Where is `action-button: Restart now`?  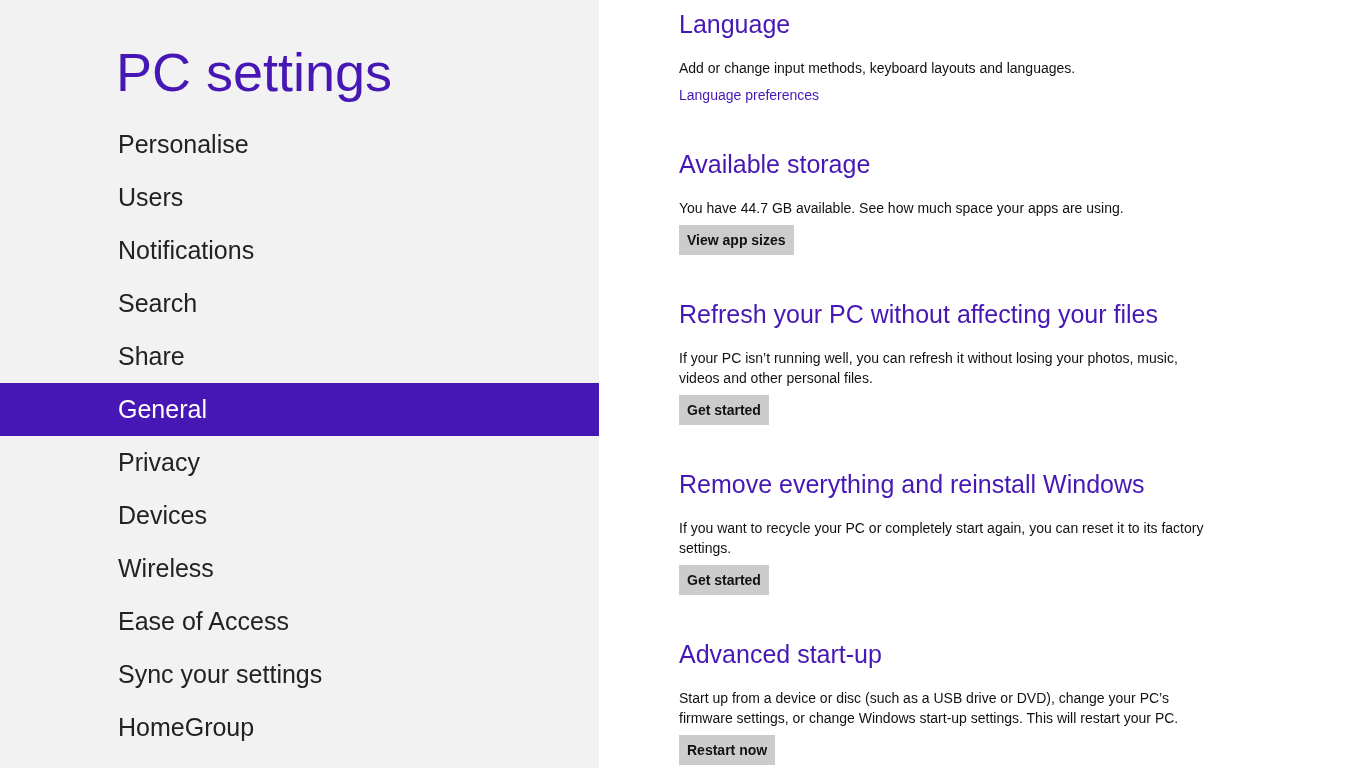
action-button: Restart now is located at coordinates (727, 750).